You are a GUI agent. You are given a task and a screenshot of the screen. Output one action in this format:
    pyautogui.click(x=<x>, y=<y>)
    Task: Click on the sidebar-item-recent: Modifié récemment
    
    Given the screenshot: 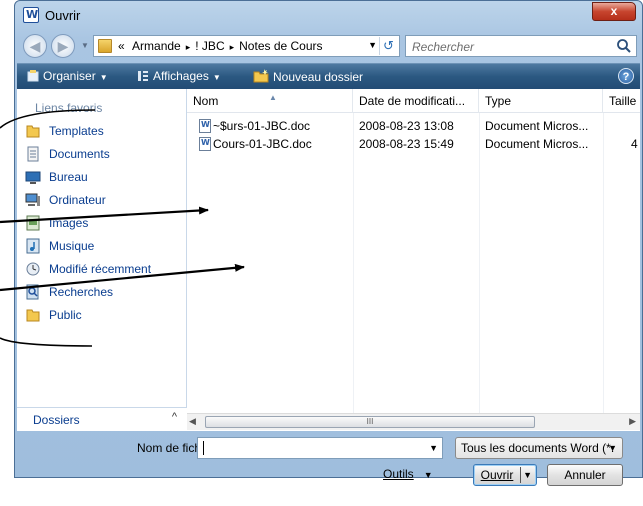 What is the action you would take?
    pyautogui.click(x=88, y=269)
    